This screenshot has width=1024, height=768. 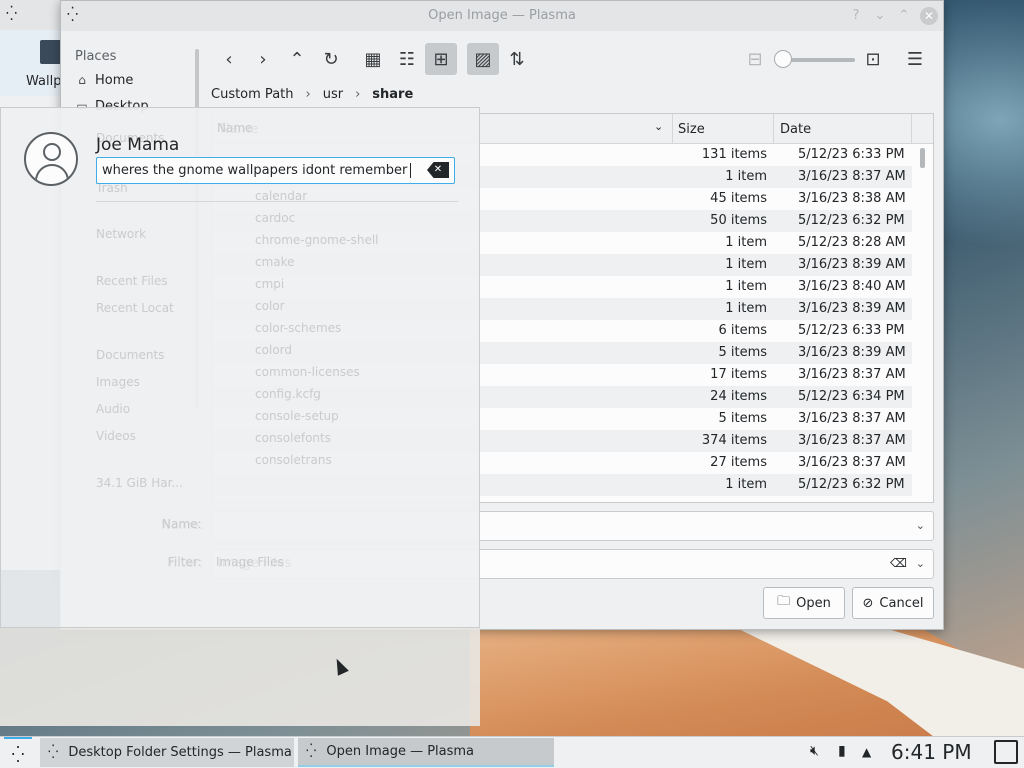 I want to click on ghost-file-consoletrans: consoletrans, so click(x=293, y=460).